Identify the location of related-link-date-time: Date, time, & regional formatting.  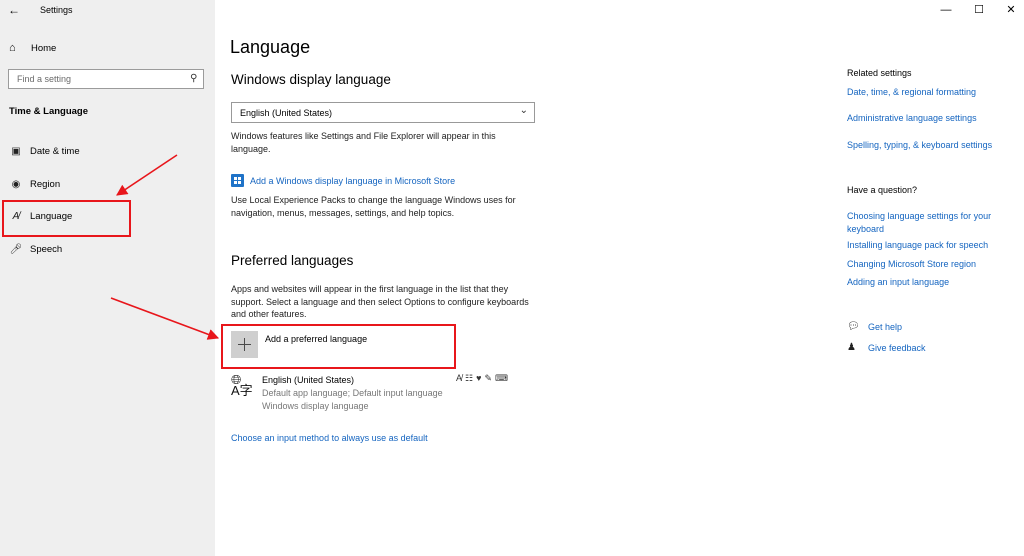
(911, 92).